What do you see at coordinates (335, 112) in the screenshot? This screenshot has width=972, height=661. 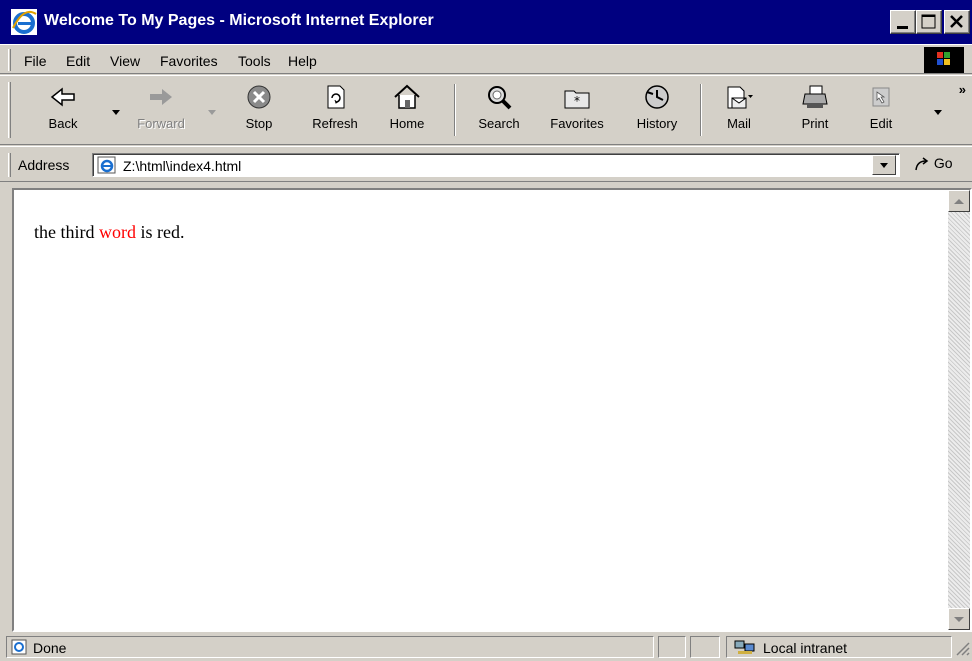 I see `refresh-button: Refresh` at bounding box center [335, 112].